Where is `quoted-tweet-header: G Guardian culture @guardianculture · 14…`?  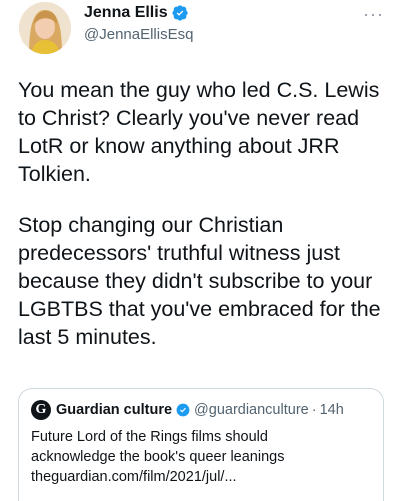 quoted-tweet-header: G Guardian culture @guardianculture · 14… is located at coordinates (187, 410).